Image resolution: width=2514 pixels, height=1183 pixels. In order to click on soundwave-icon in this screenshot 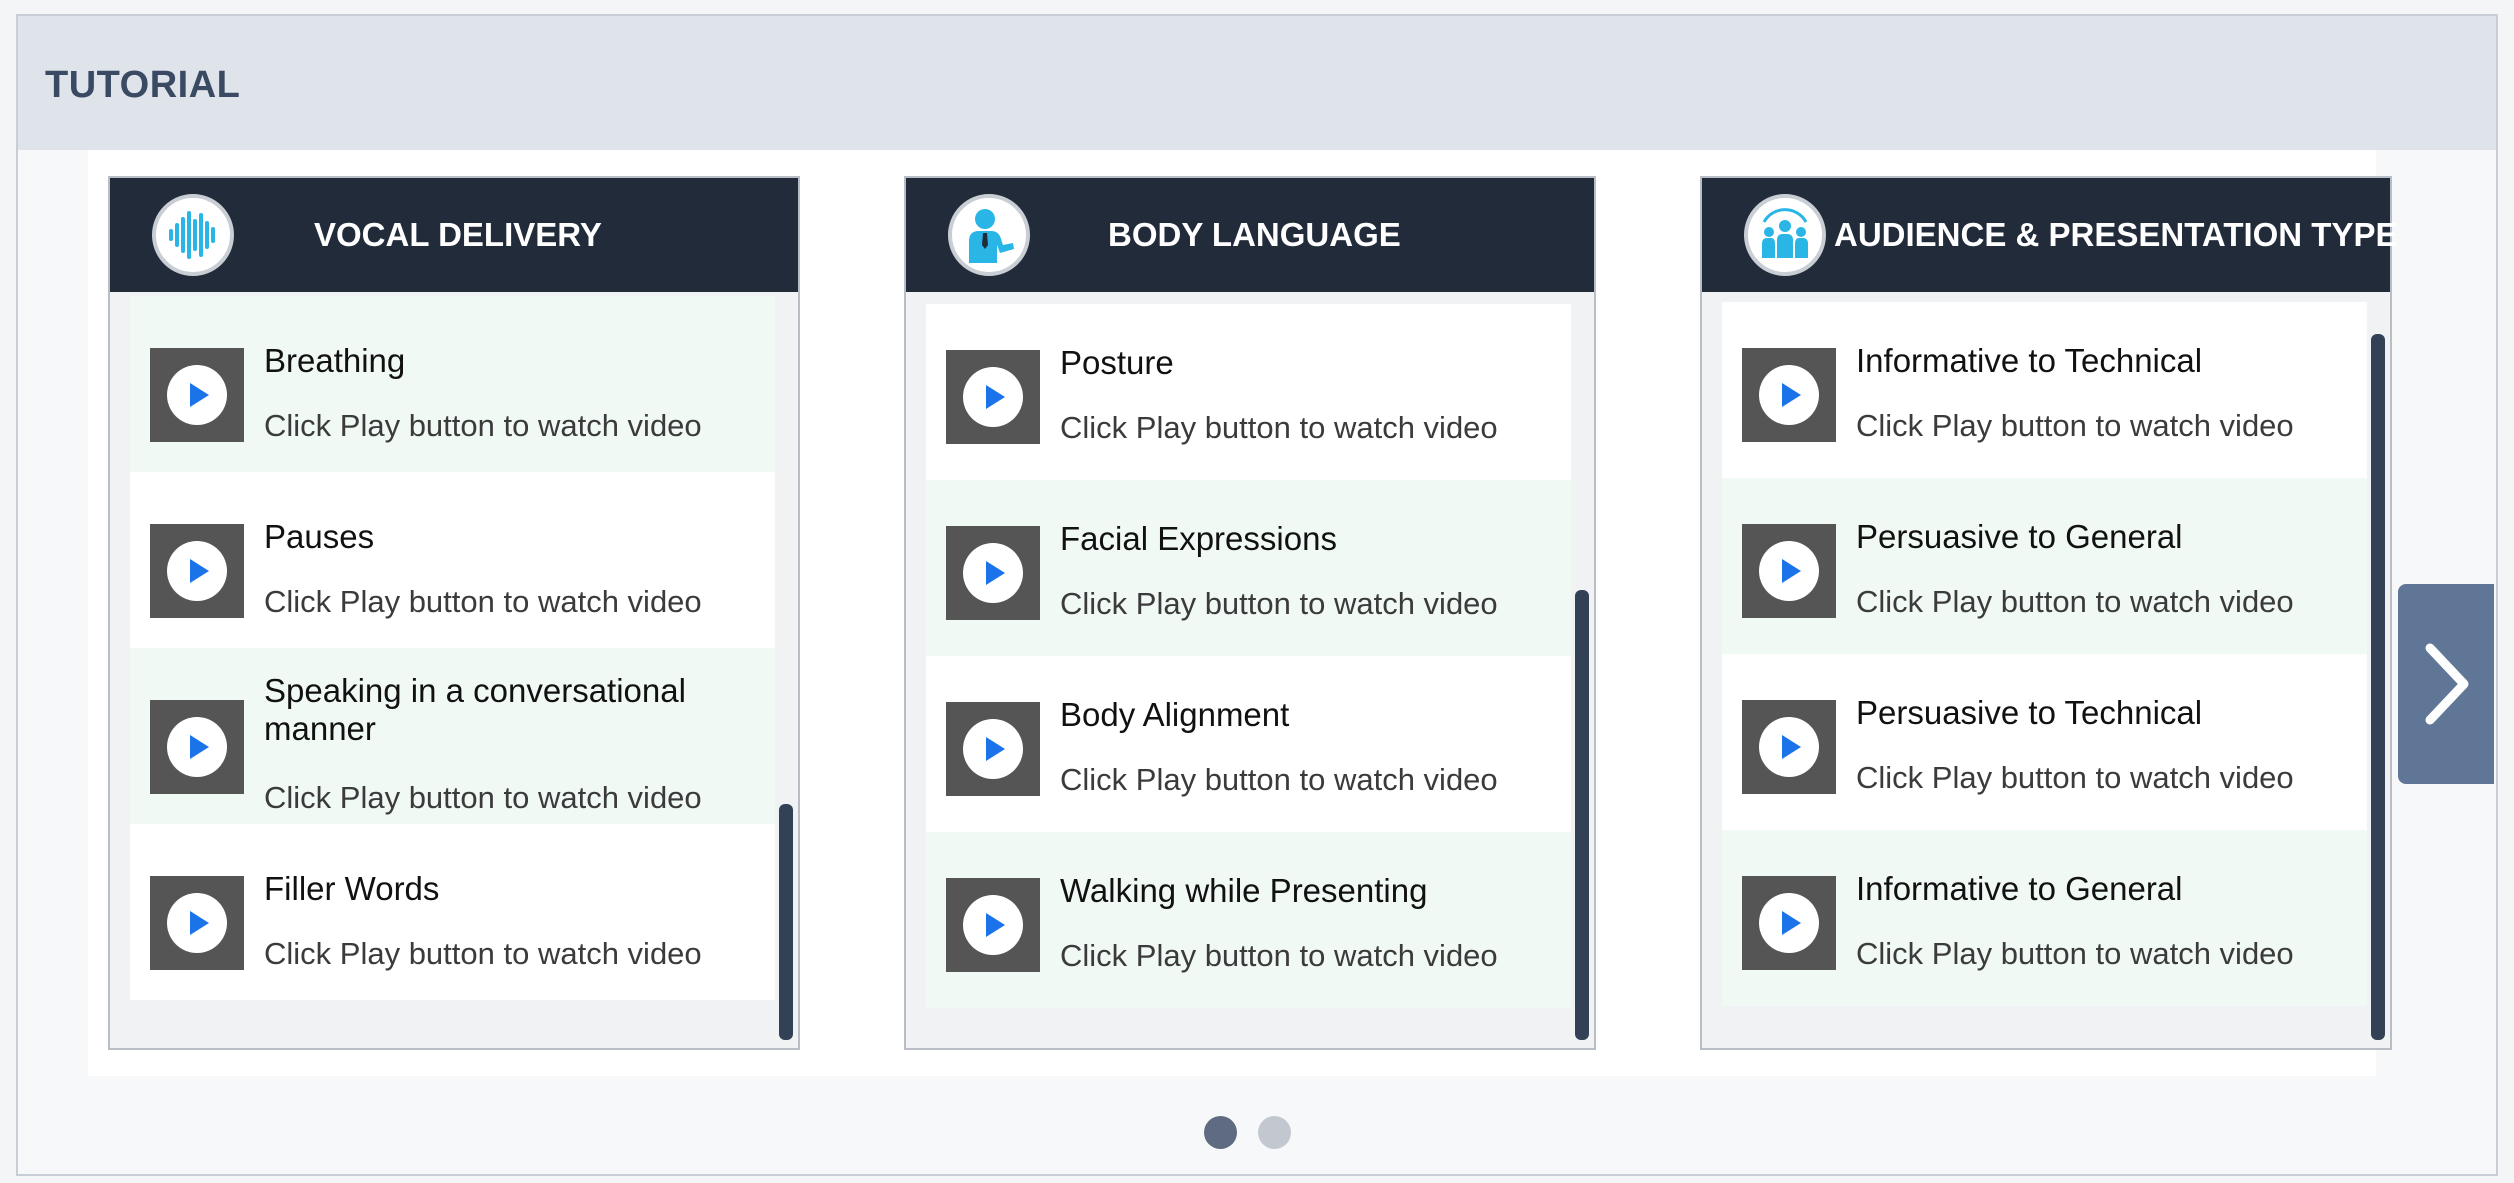, I will do `click(193, 235)`.